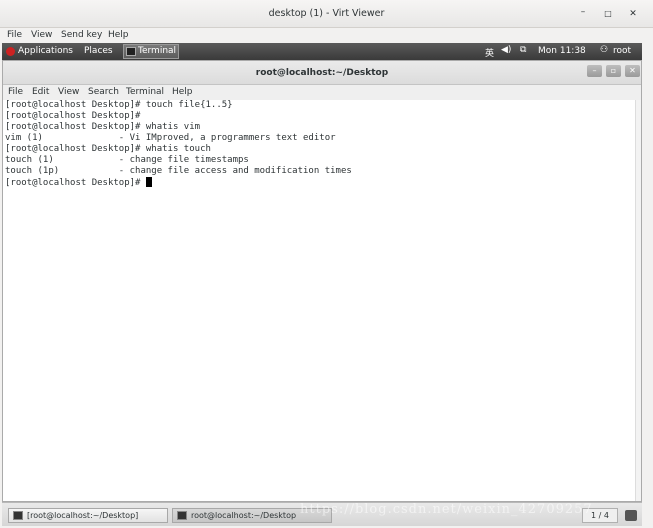 The width and height of the screenshot is (653, 528). Describe the element at coordinates (594, 71) in the screenshot. I see `terminal-minimize-button: –` at that location.